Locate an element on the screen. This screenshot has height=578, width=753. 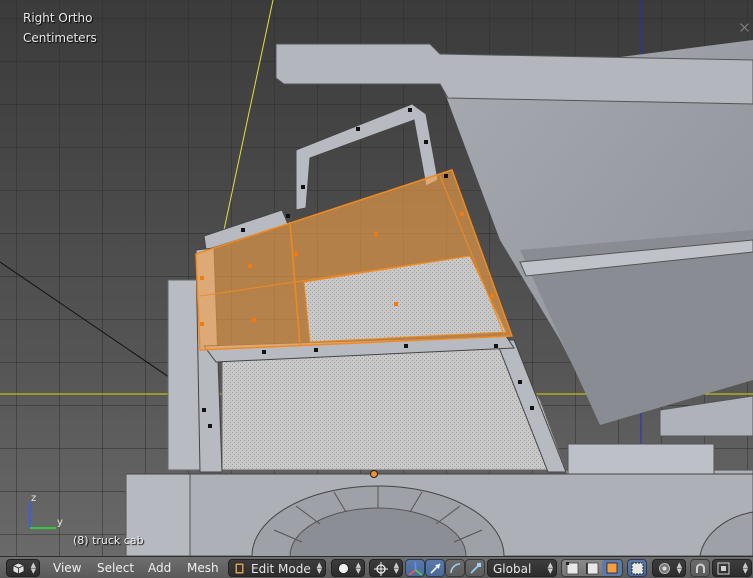
limit-selection-icon is located at coordinates (637, 568).